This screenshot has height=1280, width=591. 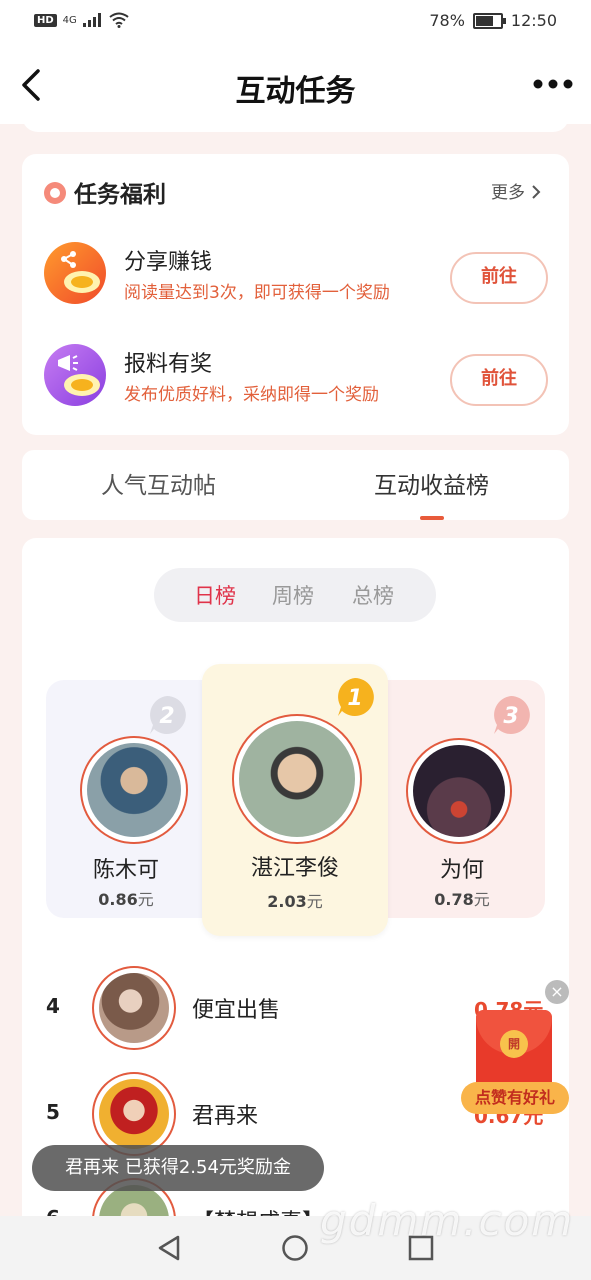 I want to click on battery-percent: 78%, so click(x=447, y=20).